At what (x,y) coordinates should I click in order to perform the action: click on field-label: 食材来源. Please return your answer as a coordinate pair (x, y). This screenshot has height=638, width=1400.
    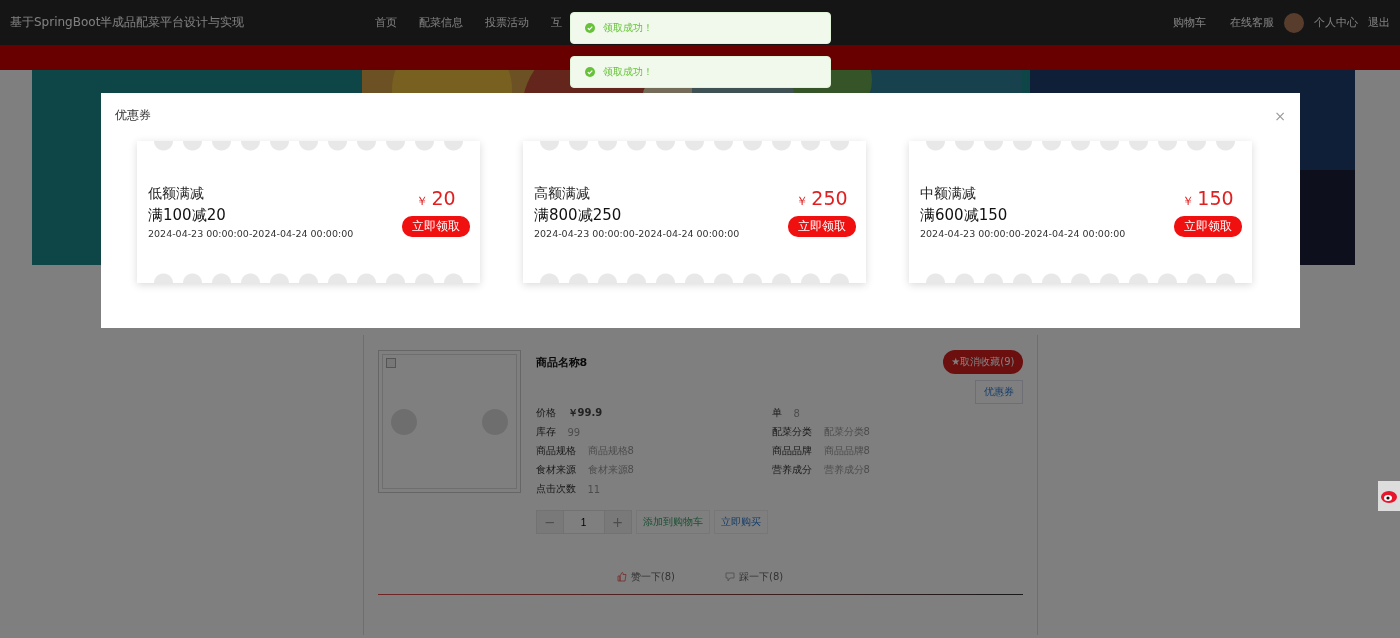
    Looking at the image, I should click on (555, 470).